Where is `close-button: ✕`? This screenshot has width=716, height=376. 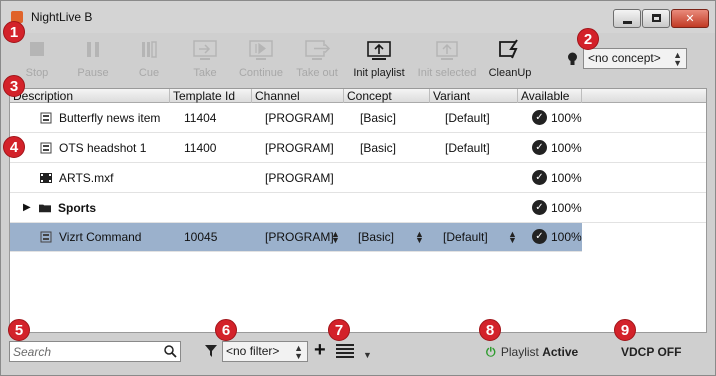
close-button: ✕ is located at coordinates (690, 18).